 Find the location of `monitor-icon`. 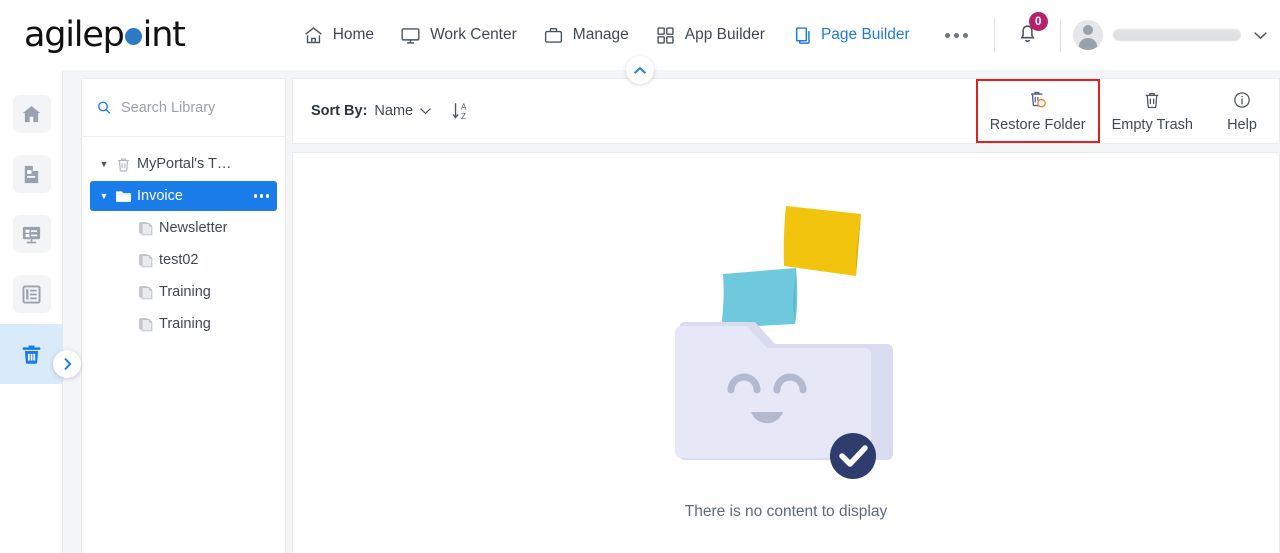

monitor-icon is located at coordinates (410, 35).